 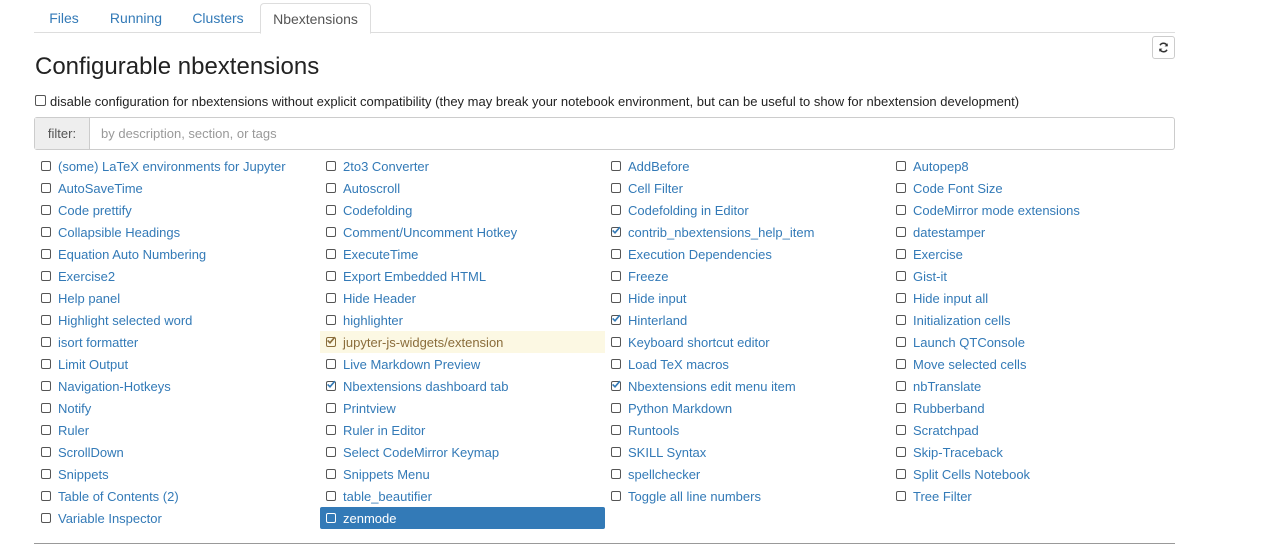 What do you see at coordinates (1032, 496) in the screenshot?
I see `nbextension-item: Tree Filter` at bounding box center [1032, 496].